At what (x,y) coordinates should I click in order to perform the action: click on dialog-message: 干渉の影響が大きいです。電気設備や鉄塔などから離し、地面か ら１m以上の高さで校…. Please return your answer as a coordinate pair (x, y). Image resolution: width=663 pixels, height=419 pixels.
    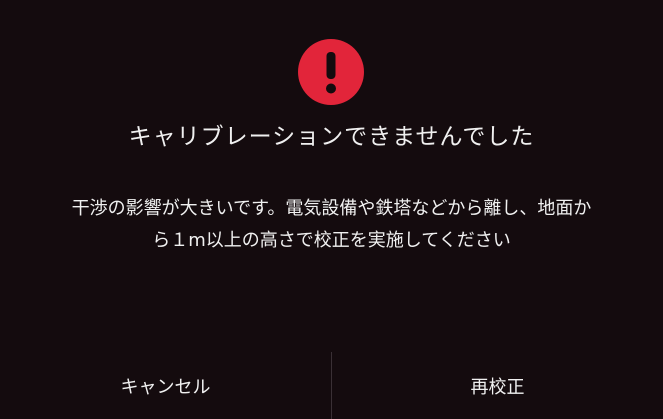
    Looking at the image, I should click on (331, 225).